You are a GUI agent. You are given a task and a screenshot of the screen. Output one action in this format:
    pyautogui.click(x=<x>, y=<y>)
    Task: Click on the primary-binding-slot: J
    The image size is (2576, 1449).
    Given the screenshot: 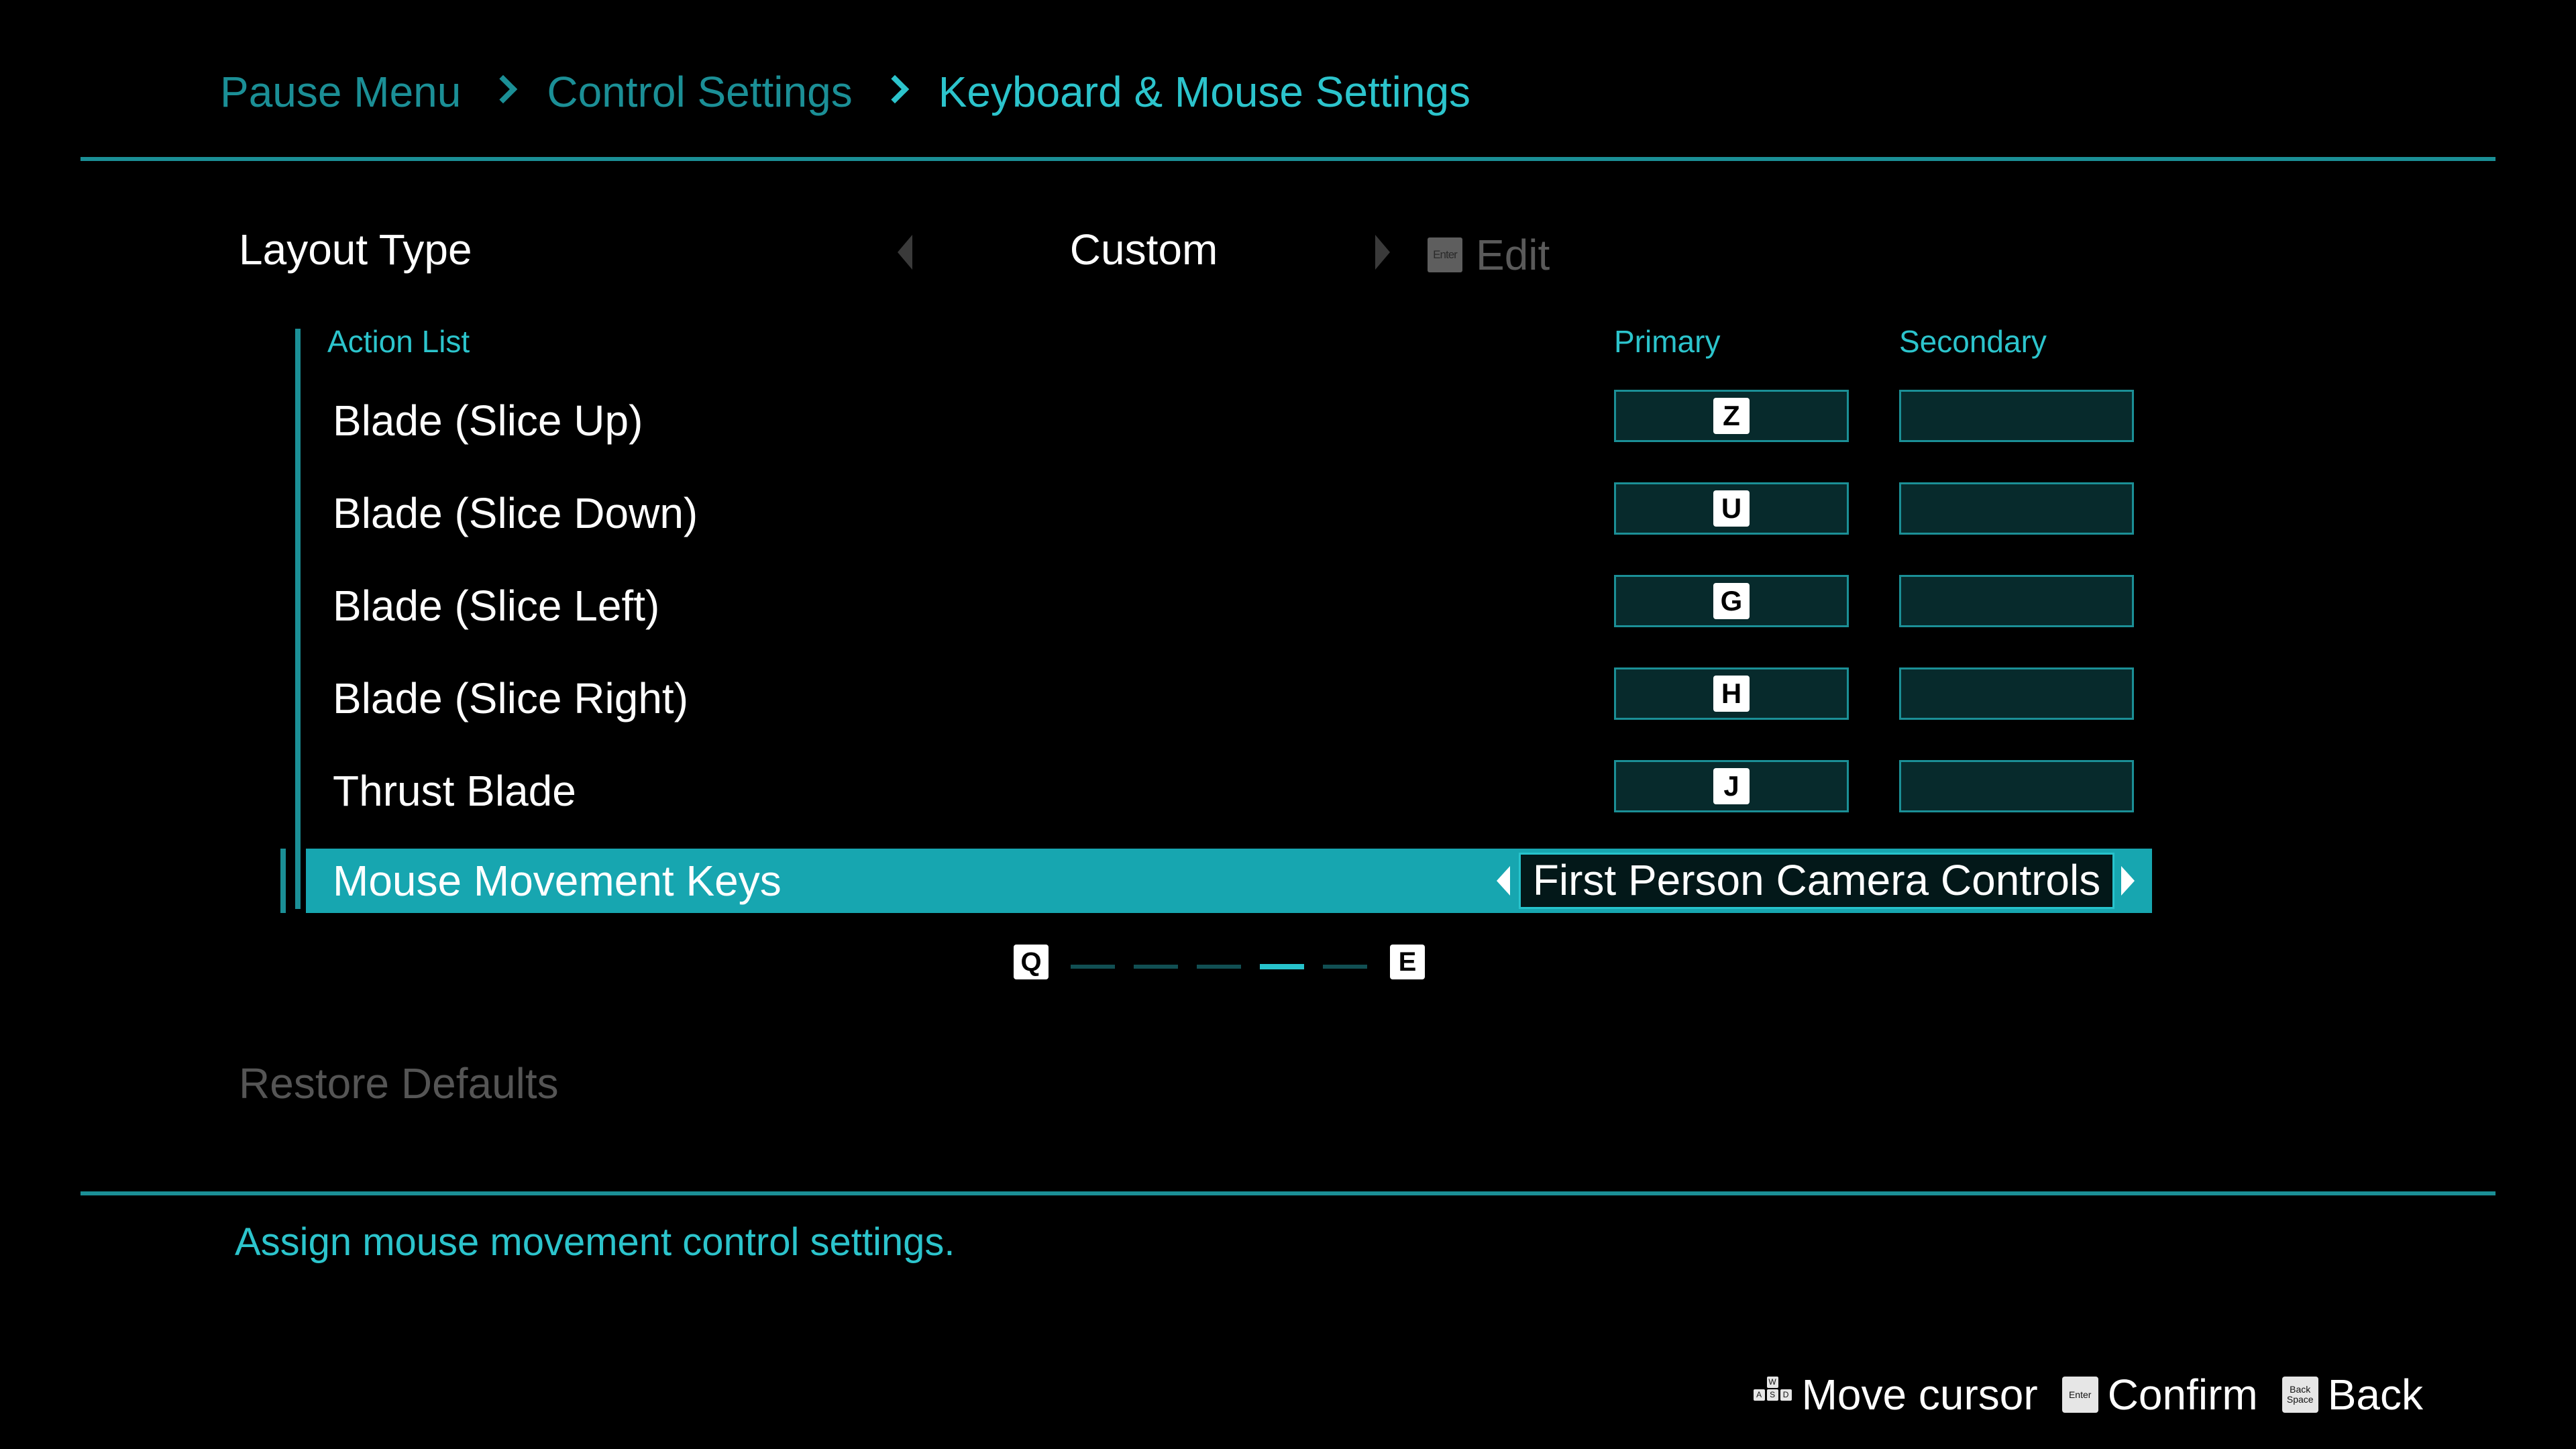 What is the action you would take?
    pyautogui.click(x=1731, y=786)
    